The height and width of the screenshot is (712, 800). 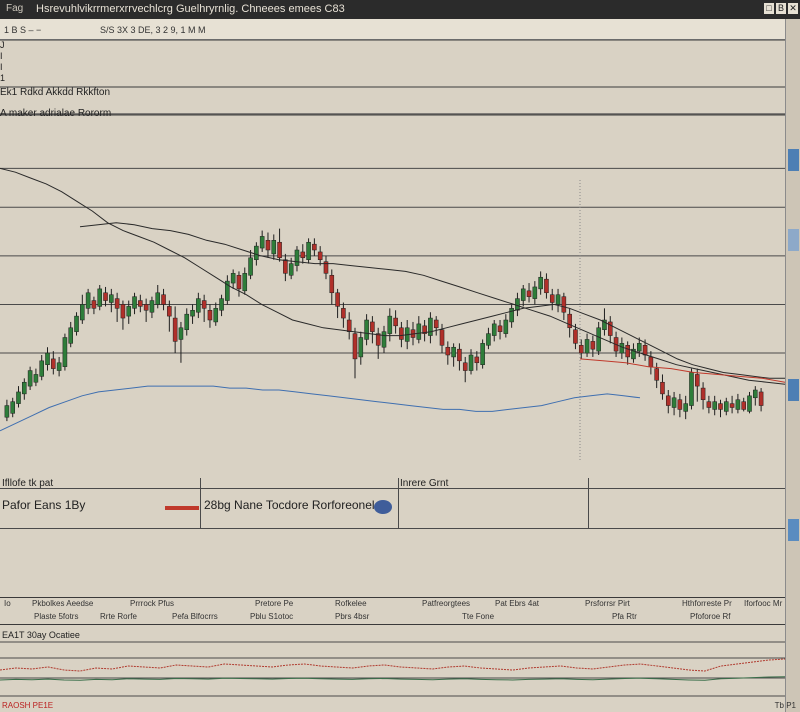 What do you see at coordinates (785, 705) in the screenshot?
I see `footer-right: Tb P1` at bounding box center [785, 705].